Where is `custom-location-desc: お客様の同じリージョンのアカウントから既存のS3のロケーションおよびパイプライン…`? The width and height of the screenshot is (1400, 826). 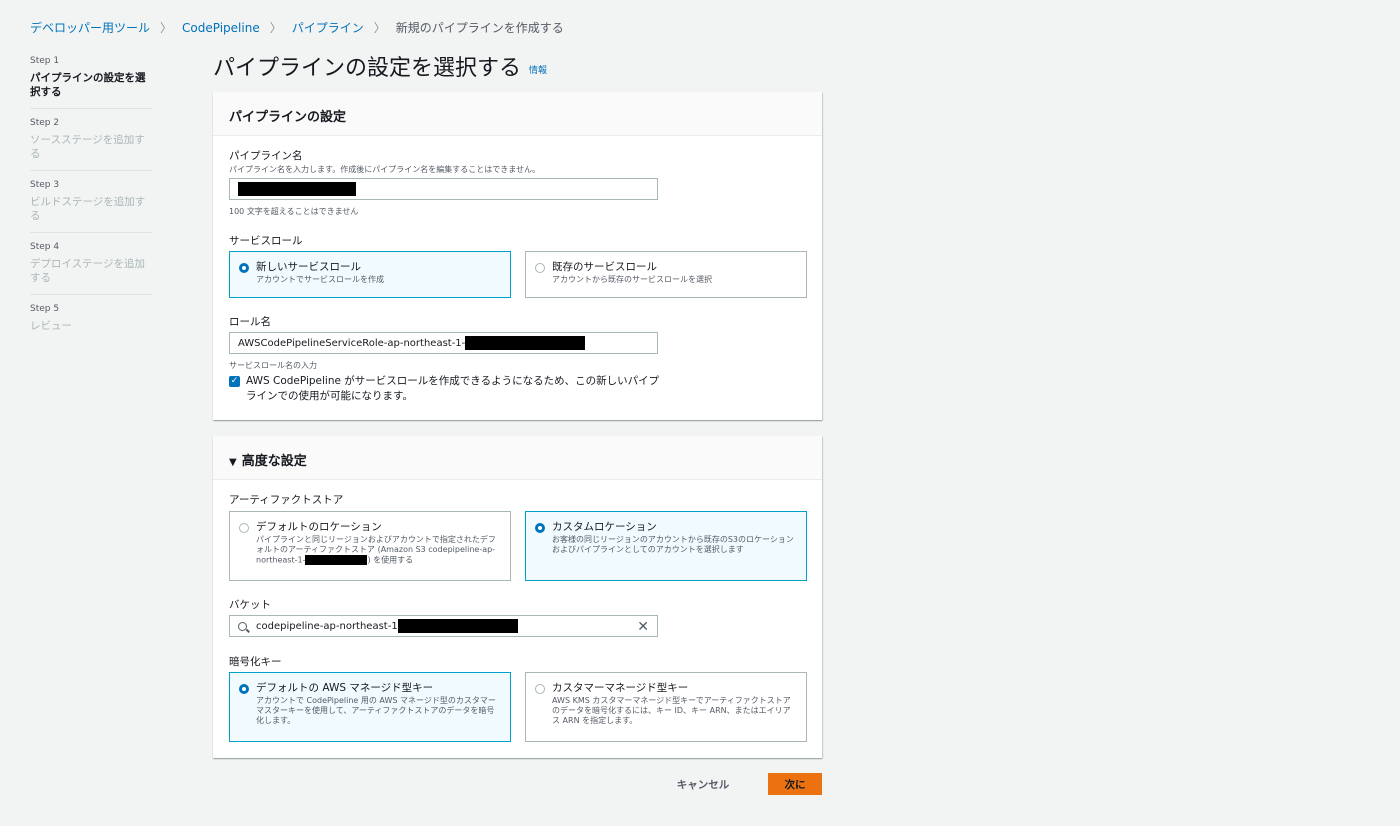 custom-location-desc: お客様の同じリージョンのアカウントから既存のS3のロケーションおよびパイプライン… is located at coordinates (673, 544).